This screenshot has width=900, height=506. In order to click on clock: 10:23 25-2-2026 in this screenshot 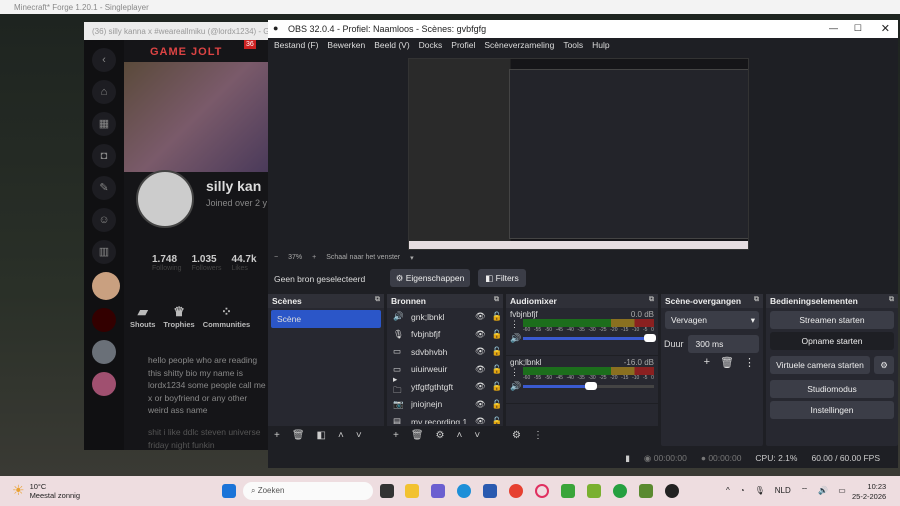, I will do `click(869, 492)`.